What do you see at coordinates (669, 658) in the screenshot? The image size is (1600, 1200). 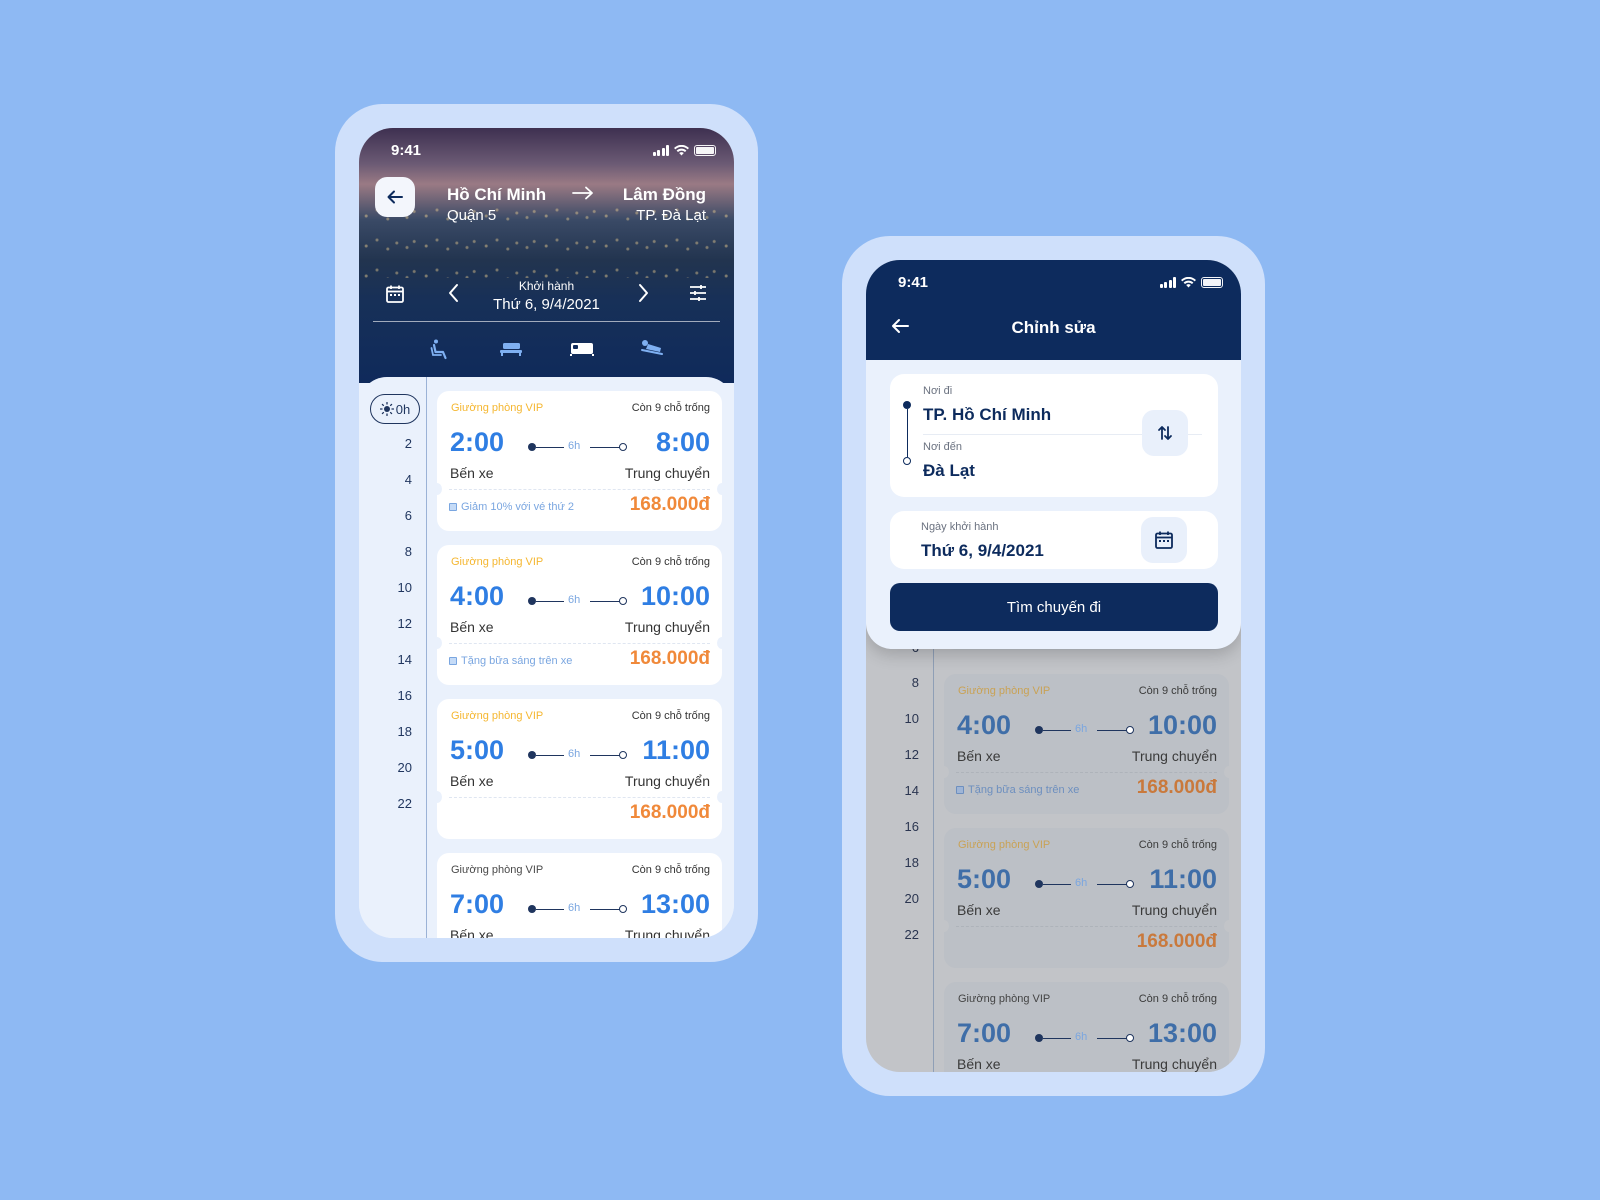 I see `trip-price: 168.000đ` at bounding box center [669, 658].